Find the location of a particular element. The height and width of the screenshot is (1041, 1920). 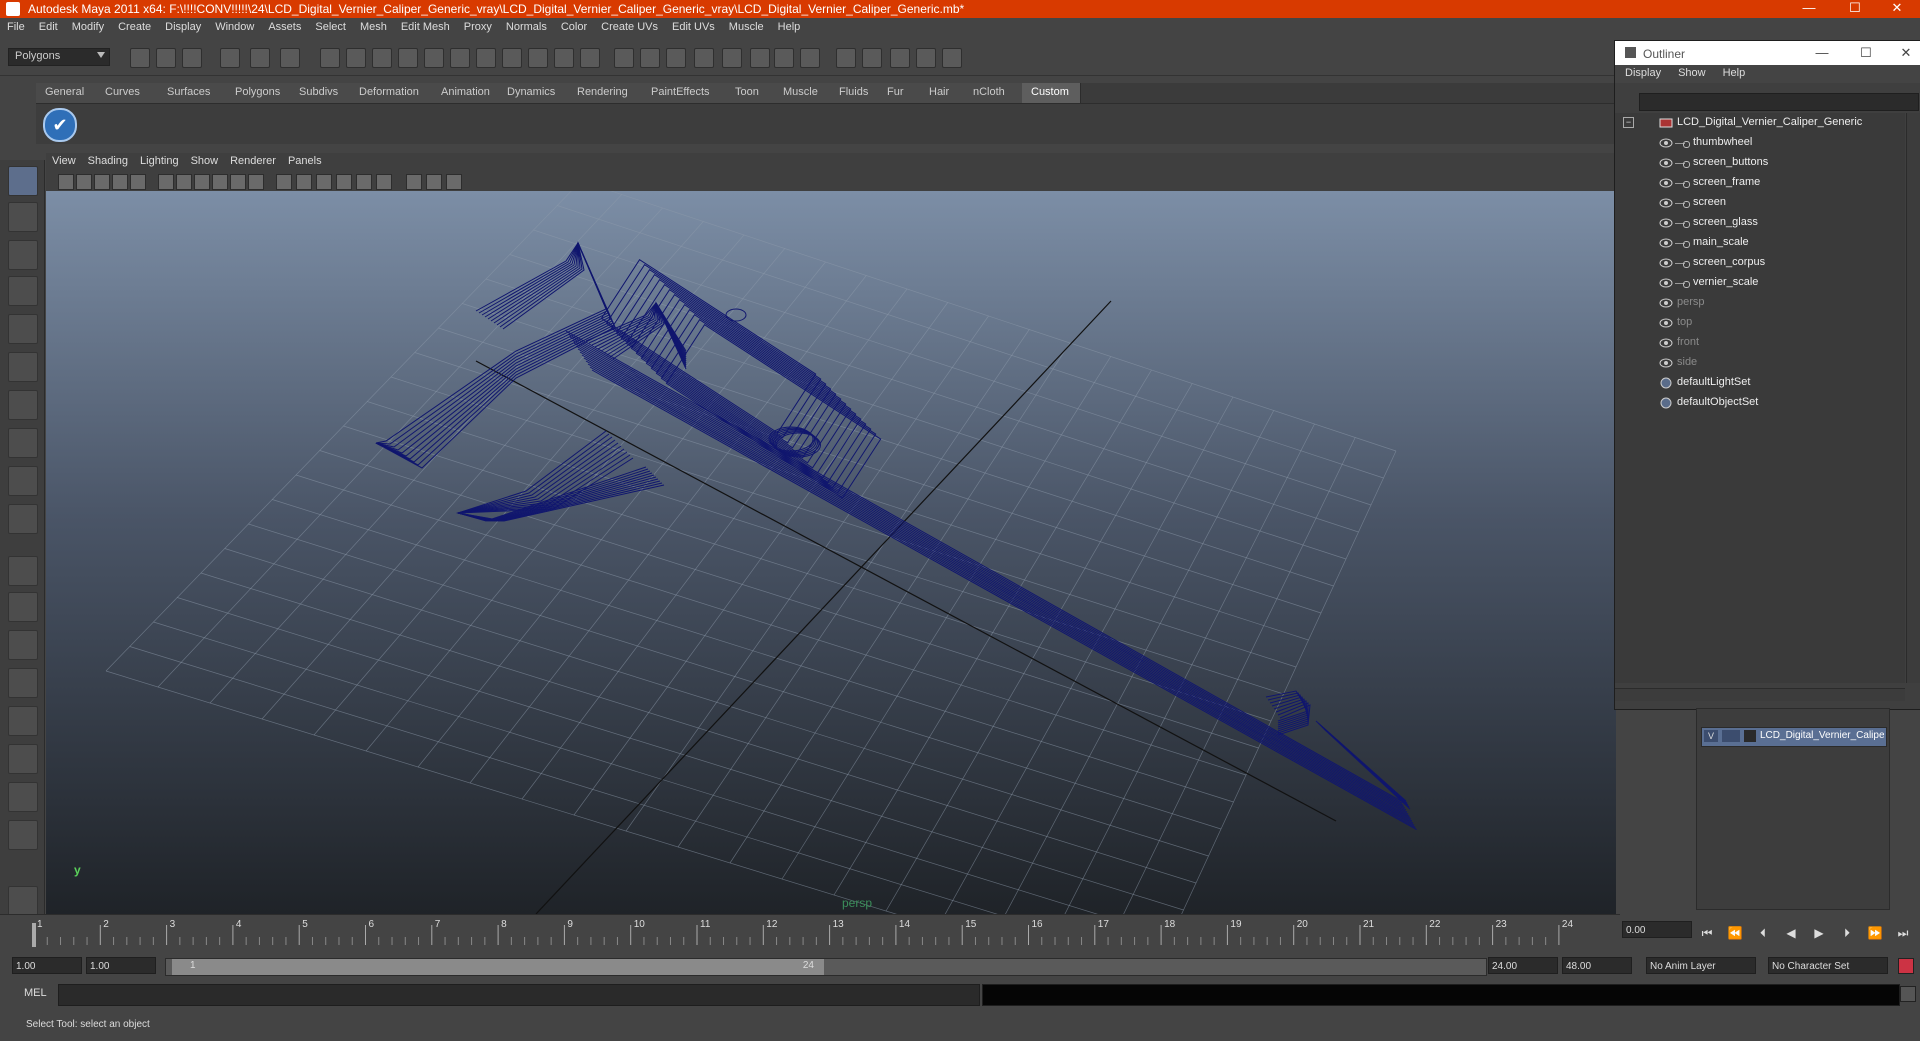

shelf-tab-painteffects: PaintEffects is located at coordinates (684, 93).